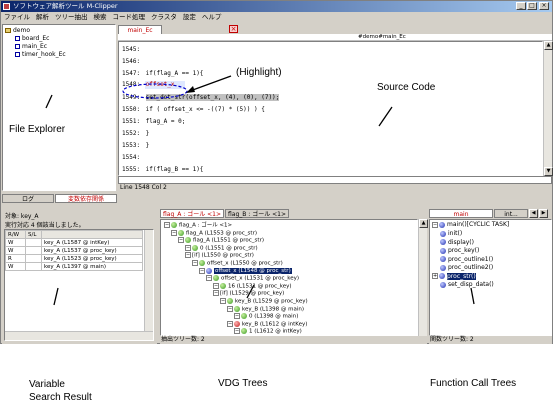 This screenshot has height=412, width=553. I want to click on source-code-pointer, so click(385, 116).